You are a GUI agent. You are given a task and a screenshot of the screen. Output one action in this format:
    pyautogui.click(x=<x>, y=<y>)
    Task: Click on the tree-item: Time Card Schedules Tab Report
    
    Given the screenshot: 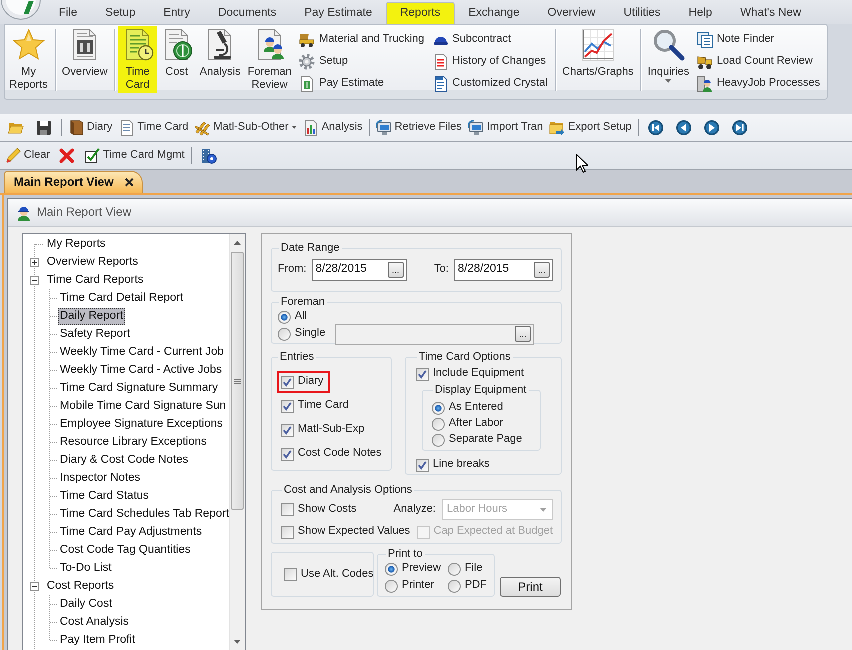 What is the action you would take?
    pyautogui.click(x=143, y=514)
    